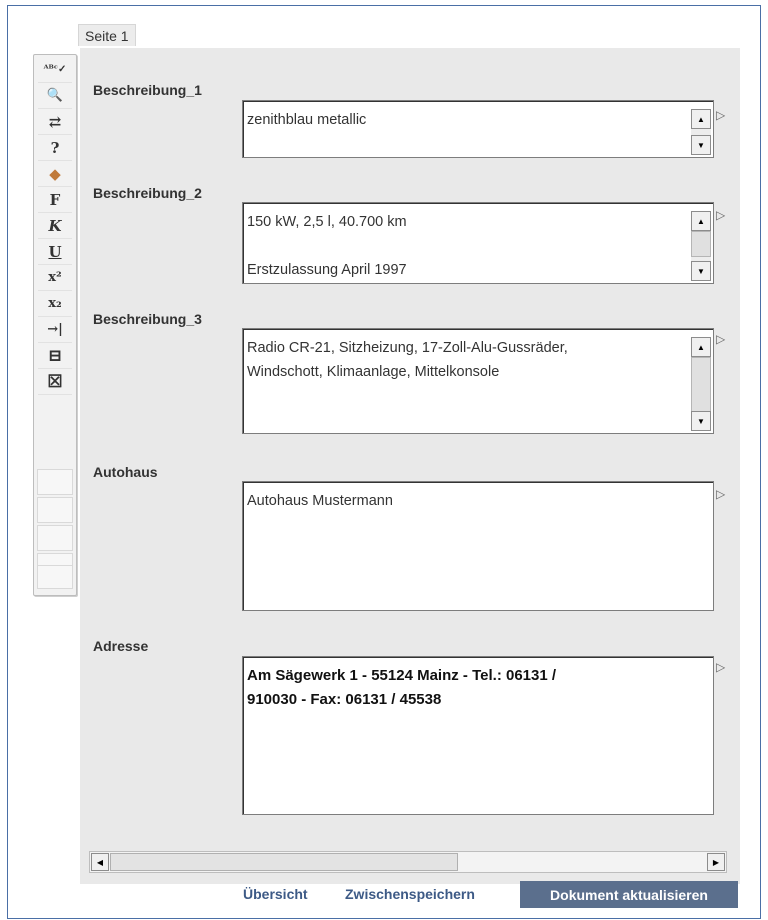  What do you see at coordinates (100, 862) in the screenshot?
I see `scroll-left-icon: ◀` at bounding box center [100, 862].